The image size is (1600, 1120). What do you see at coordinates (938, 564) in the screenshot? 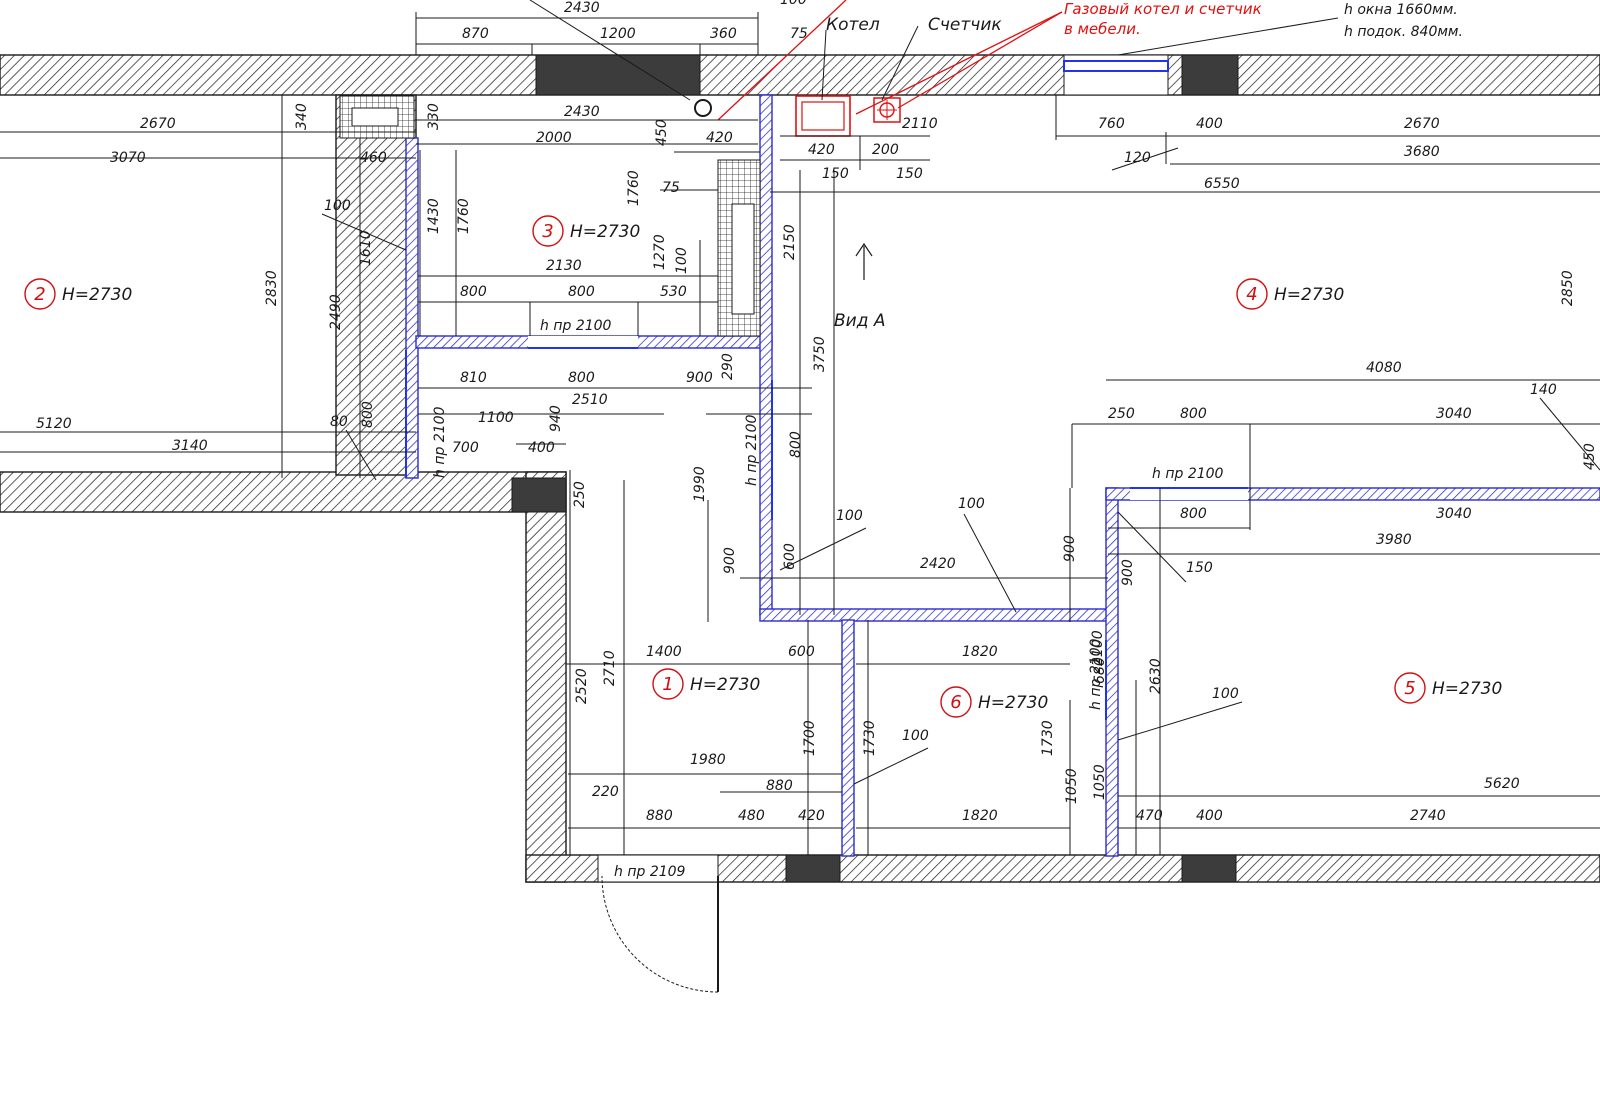
I see `dim: 2420` at bounding box center [938, 564].